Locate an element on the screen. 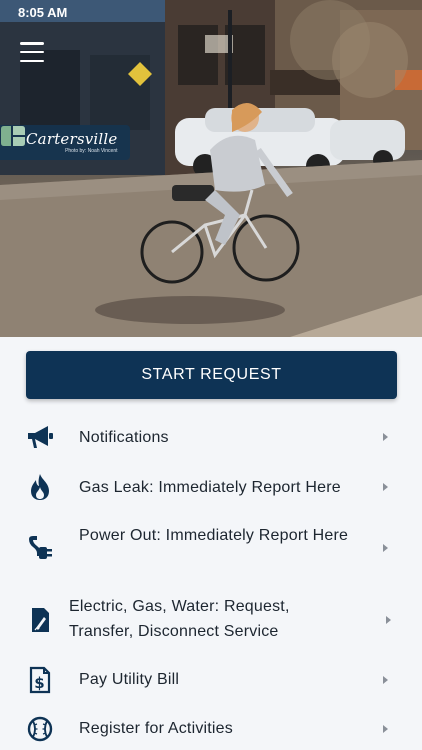 Image resolution: width=422 pixels, height=750 pixels. flame-icon is located at coordinates (40, 487).